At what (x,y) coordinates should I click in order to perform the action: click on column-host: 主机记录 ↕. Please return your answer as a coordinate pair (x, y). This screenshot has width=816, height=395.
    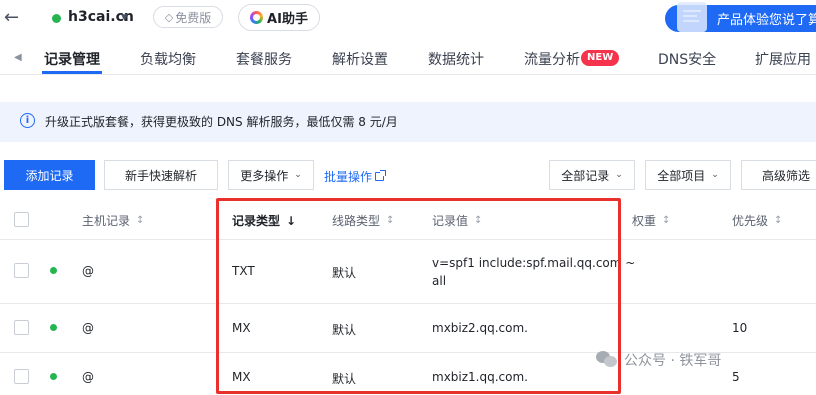
    Looking at the image, I should click on (113, 220).